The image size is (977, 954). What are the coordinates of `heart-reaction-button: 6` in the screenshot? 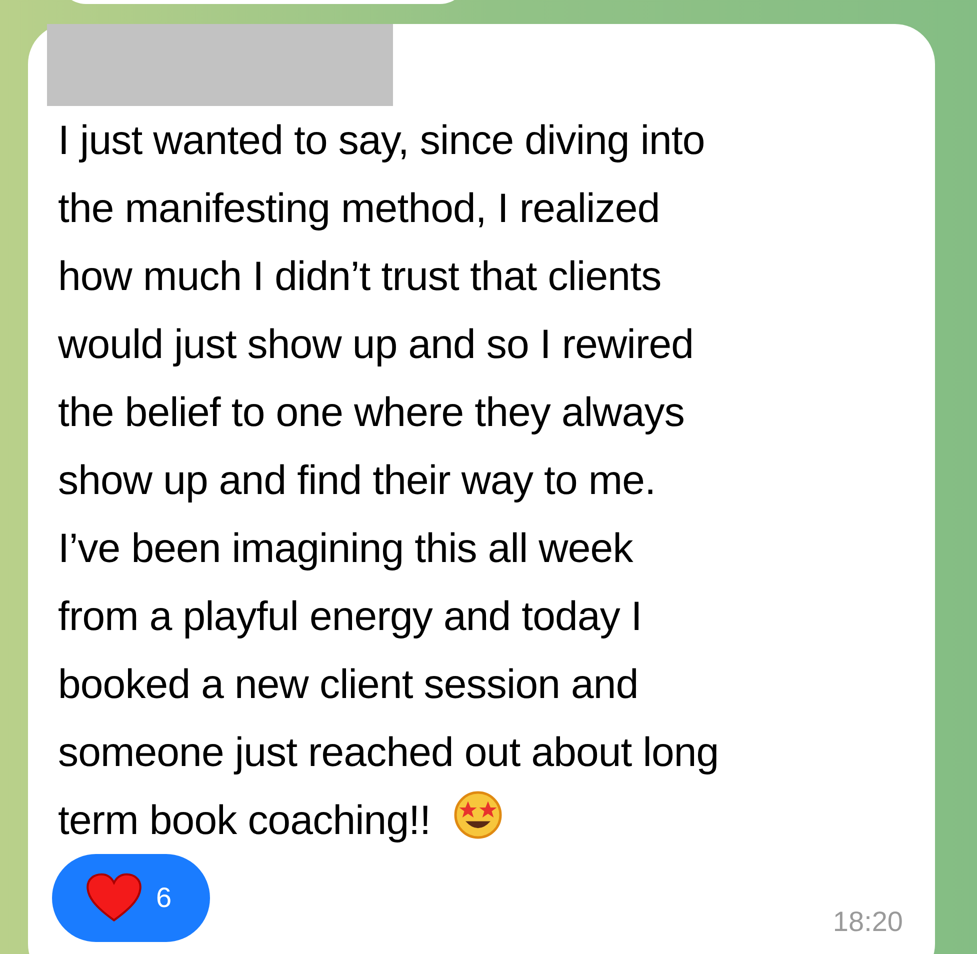 It's located at (131, 898).